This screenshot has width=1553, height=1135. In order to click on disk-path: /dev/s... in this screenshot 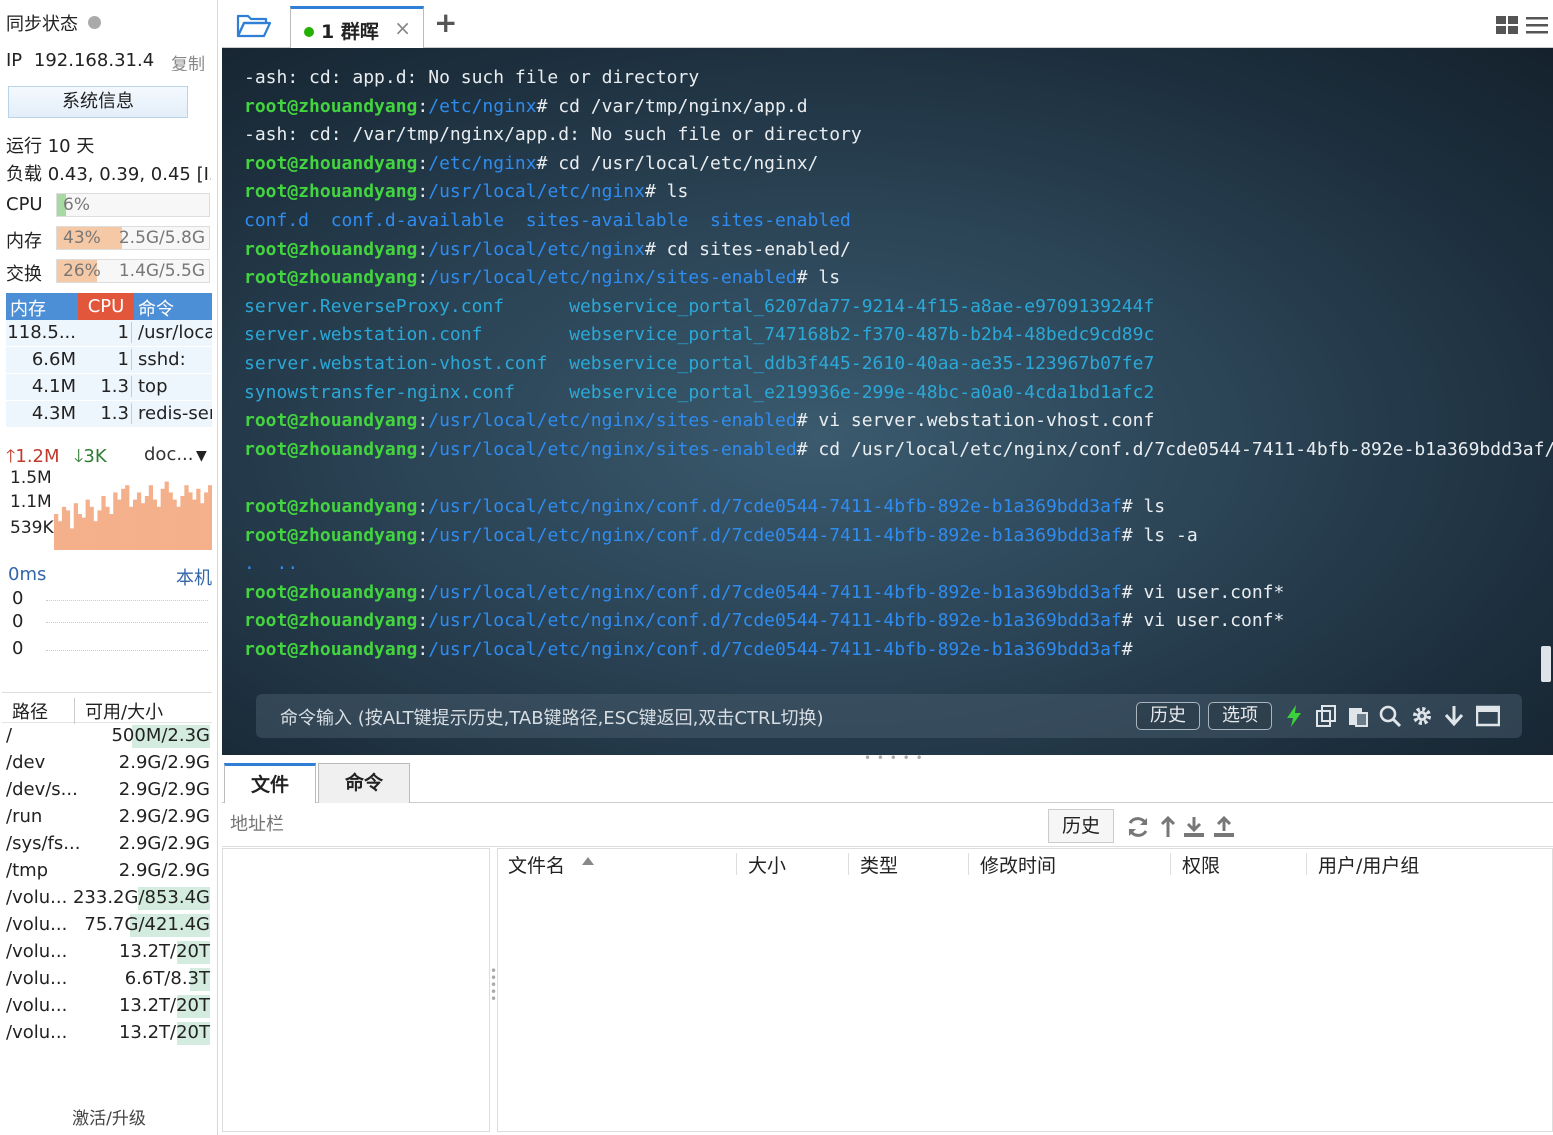, I will do `click(42, 789)`.